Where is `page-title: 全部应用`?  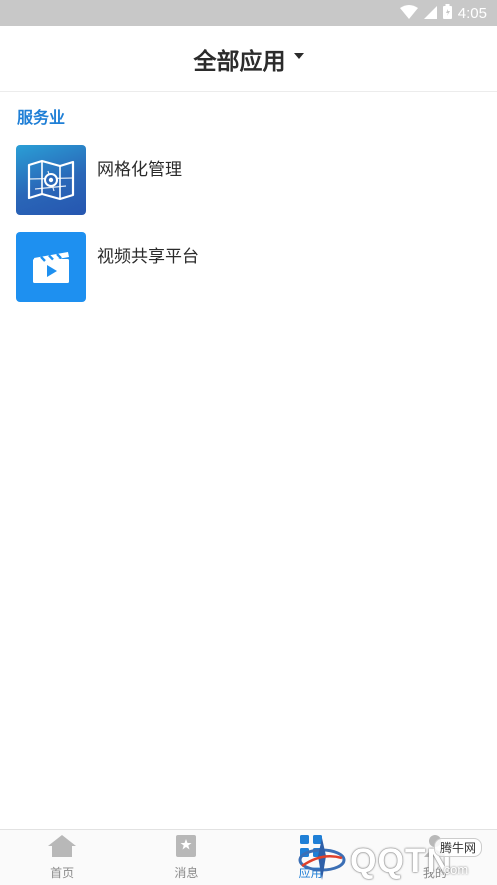 page-title: 全部应用 is located at coordinates (239, 61).